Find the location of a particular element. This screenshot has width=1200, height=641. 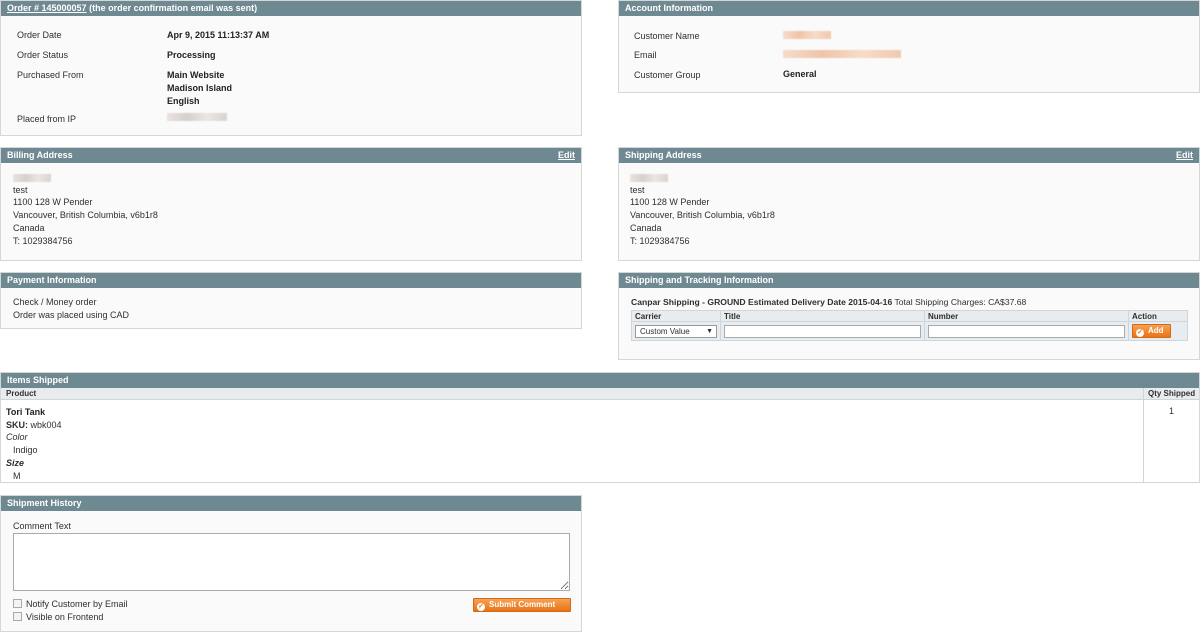

action-cell: ✓ Add is located at coordinates (1158, 331).